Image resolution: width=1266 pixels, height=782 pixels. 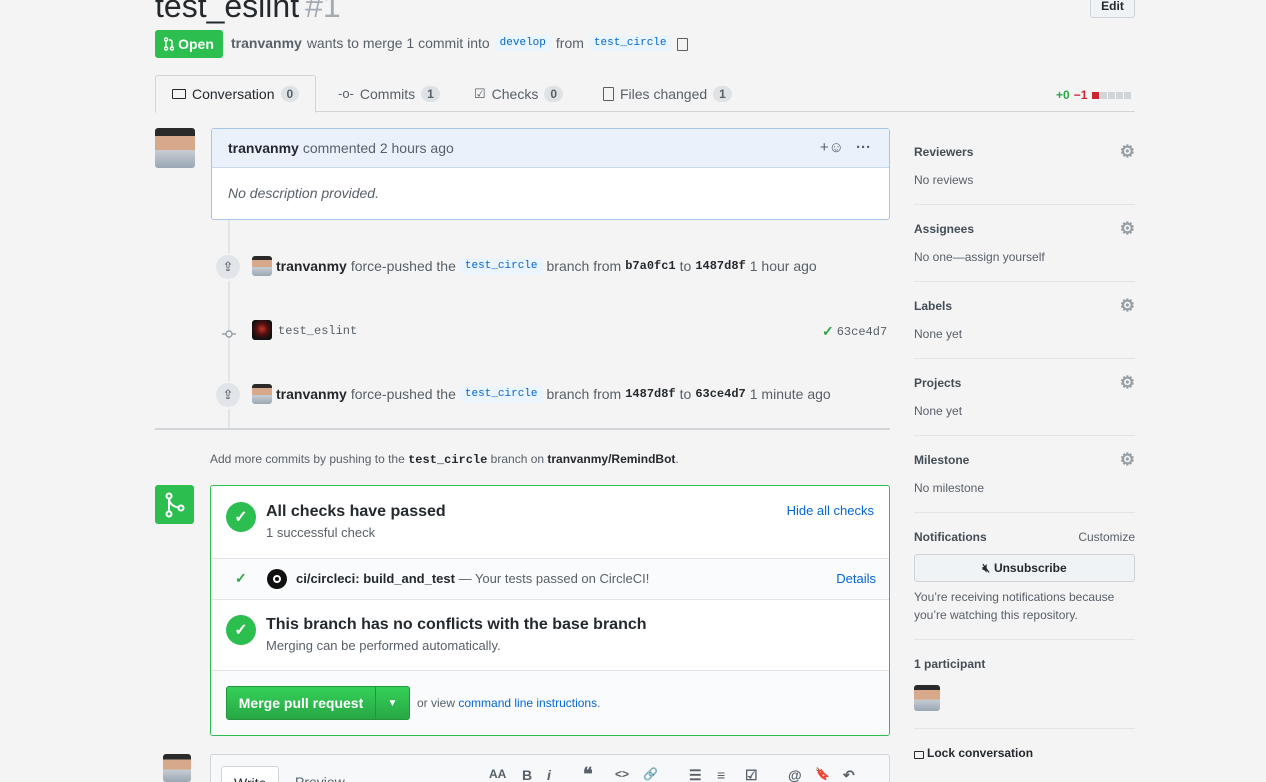 I want to click on no-conflicts-icon: ✓, so click(x=241, y=630).